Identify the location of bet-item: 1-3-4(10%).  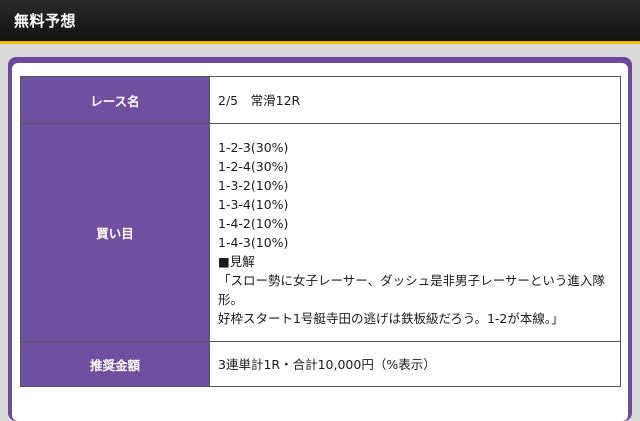
(253, 204).